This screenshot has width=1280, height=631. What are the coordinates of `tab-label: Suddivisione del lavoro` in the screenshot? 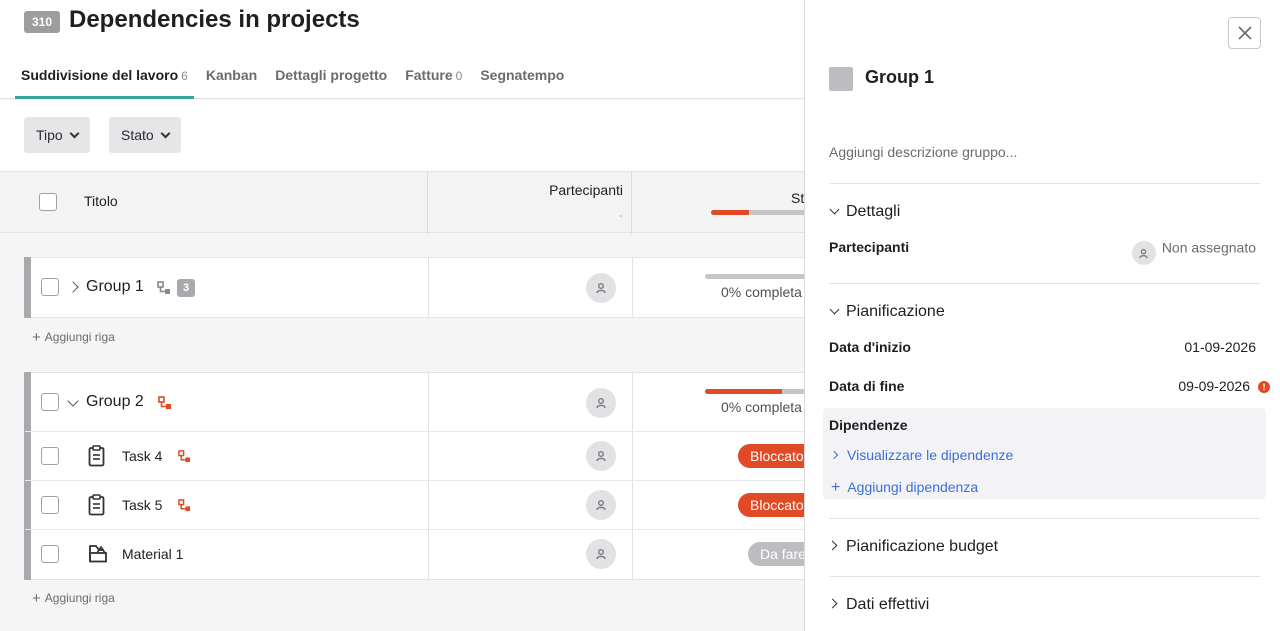 It's located at (100, 75).